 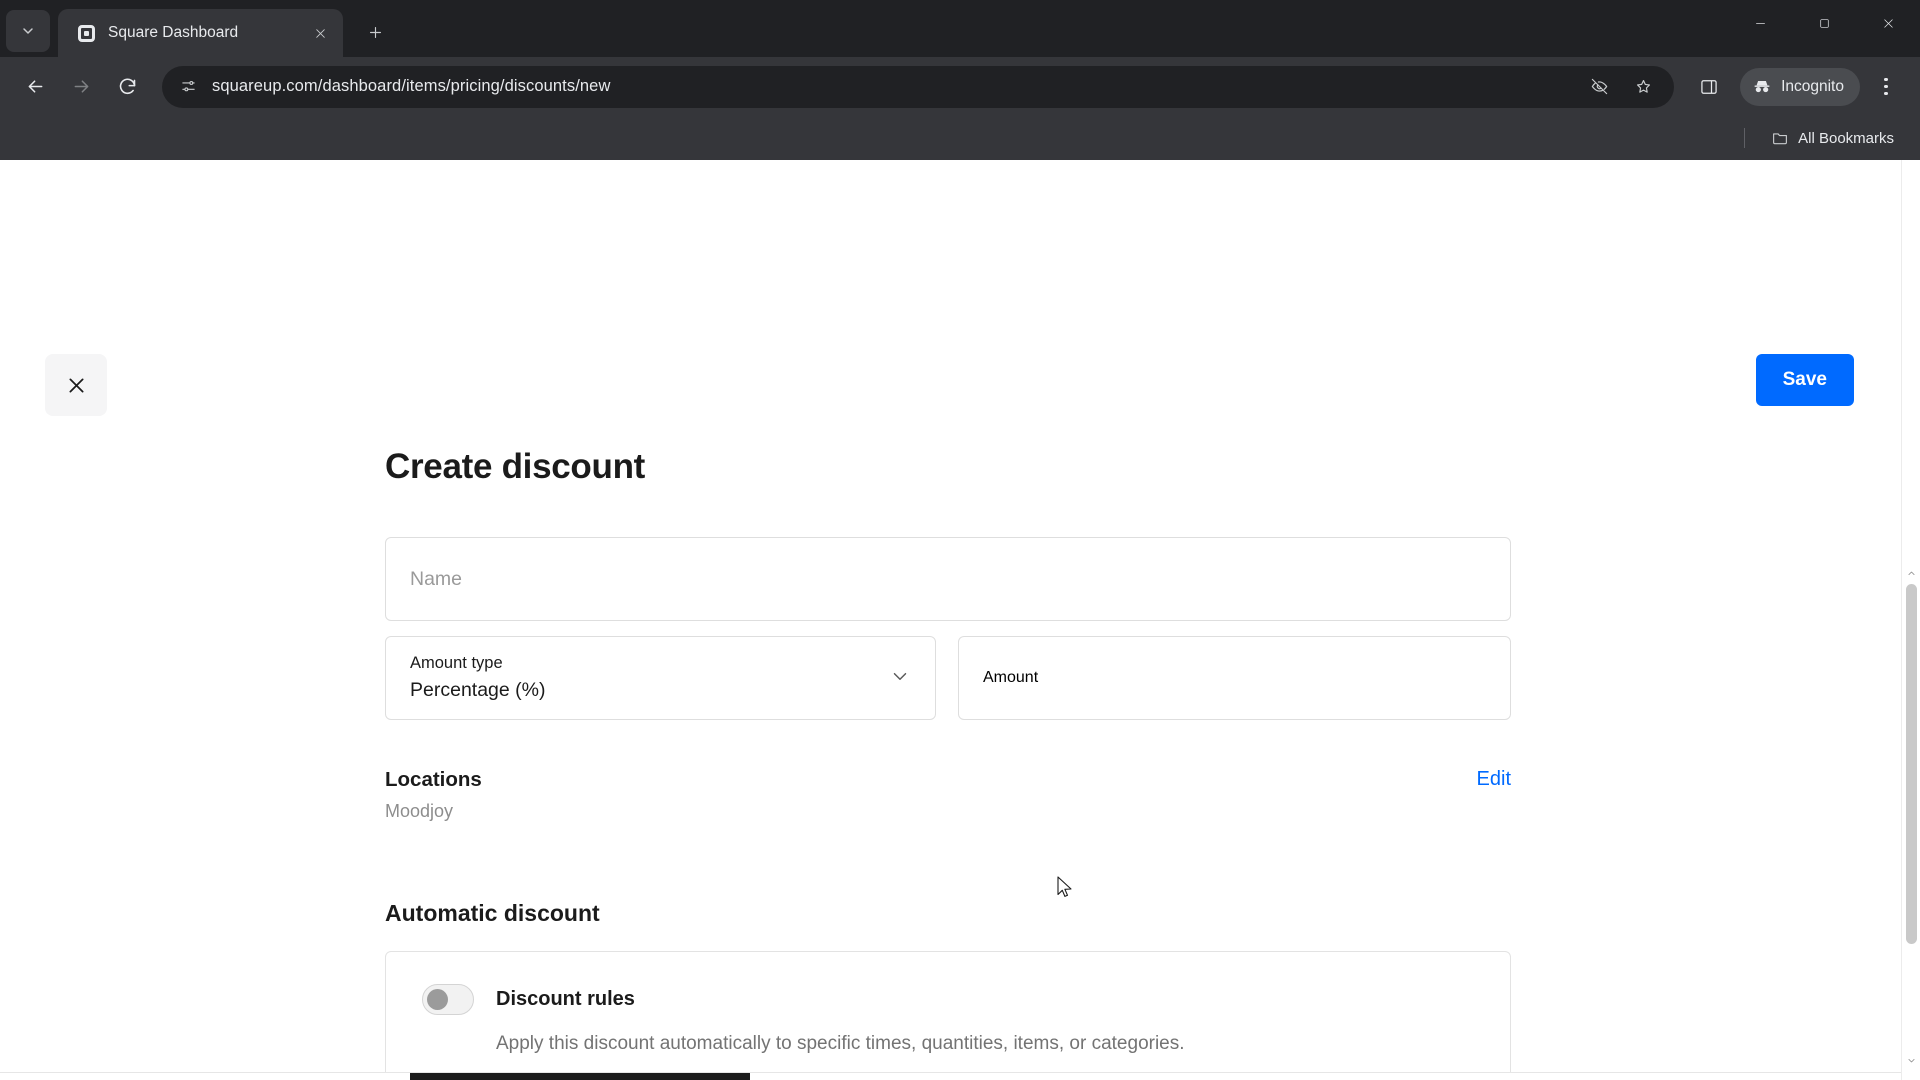 What do you see at coordinates (437, 999) in the screenshot?
I see `toggle-knob` at bounding box center [437, 999].